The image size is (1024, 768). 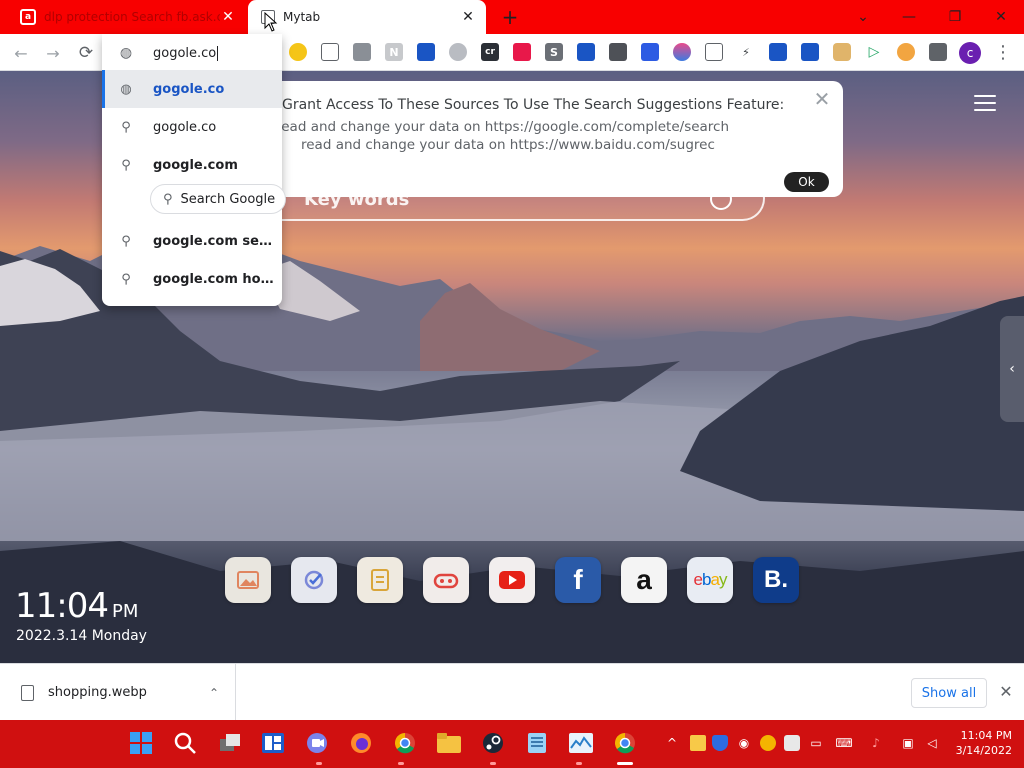 I want to click on show-all-button: Show all, so click(x=949, y=693).